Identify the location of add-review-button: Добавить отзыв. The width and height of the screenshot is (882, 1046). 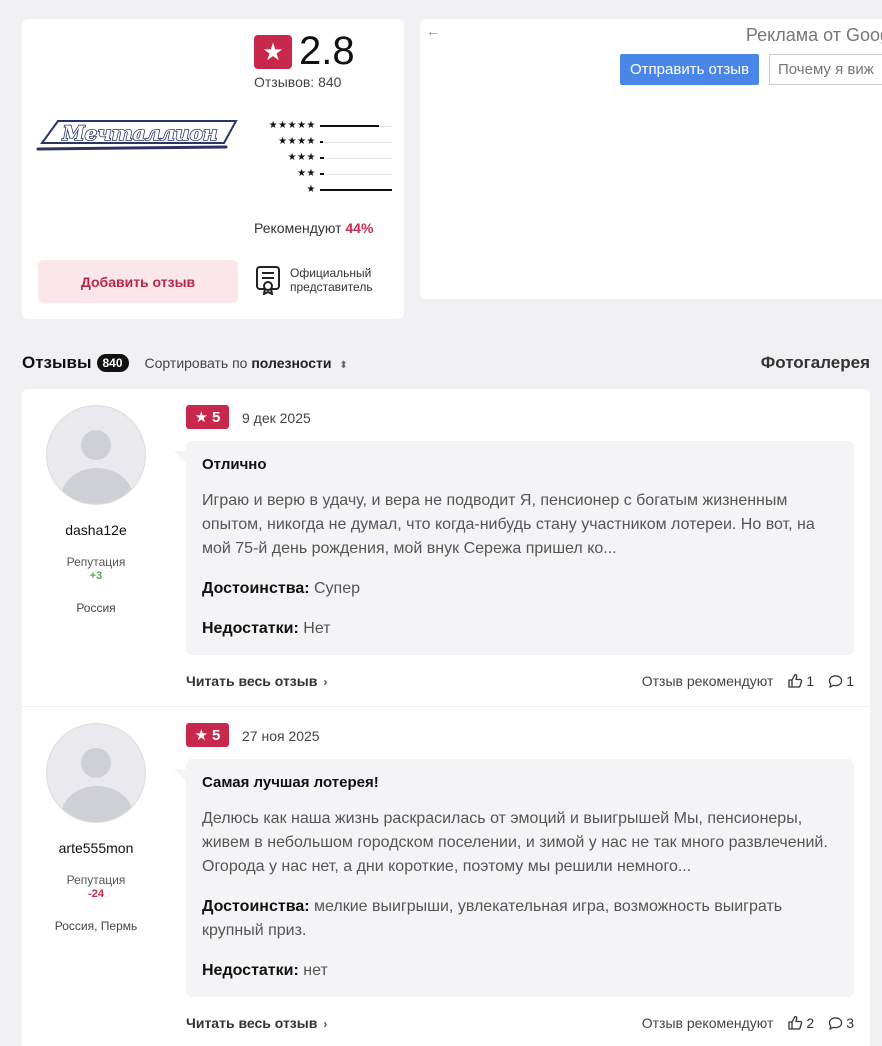
(138, 281).